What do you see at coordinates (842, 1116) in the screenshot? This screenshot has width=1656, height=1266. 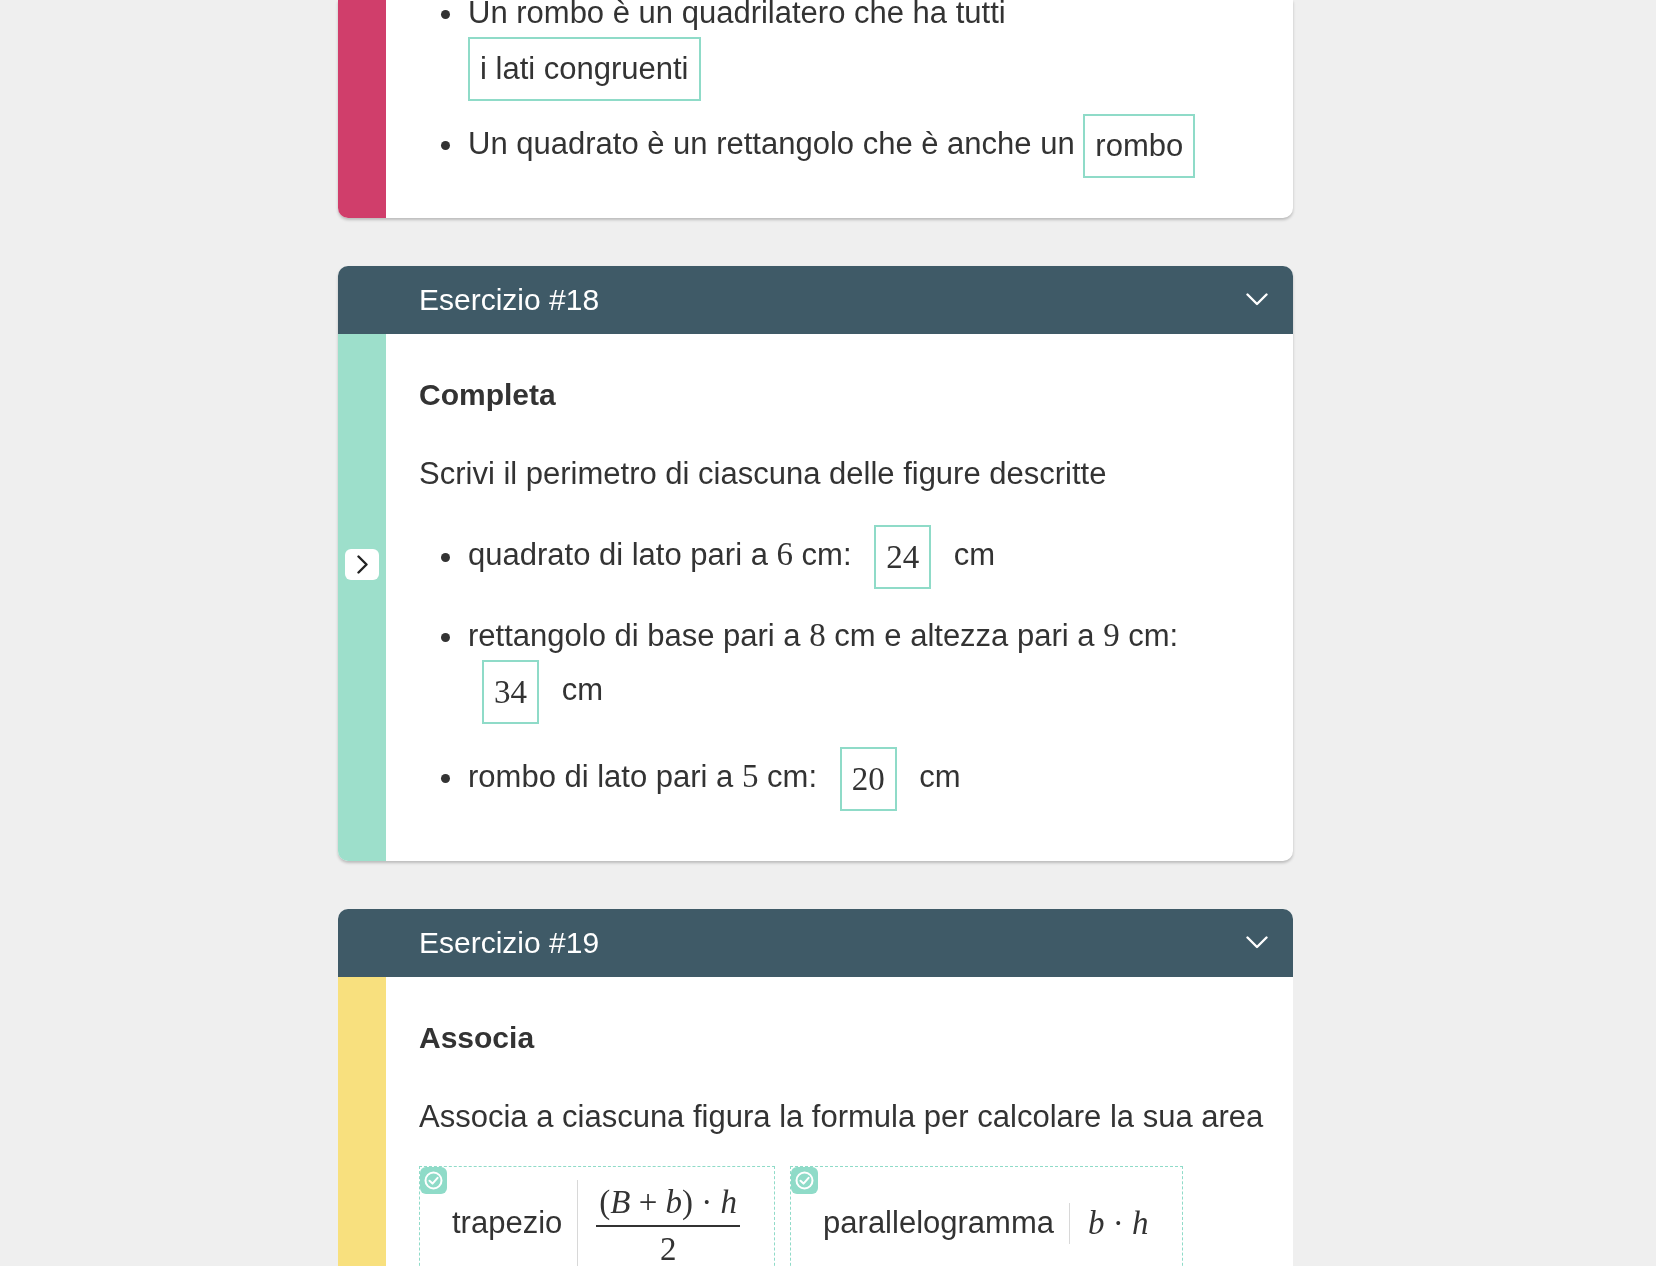 I see `instruction-text: Associa a ciascuna figura la formula per calcolare la sua area` at bounding box center [842, 1116].